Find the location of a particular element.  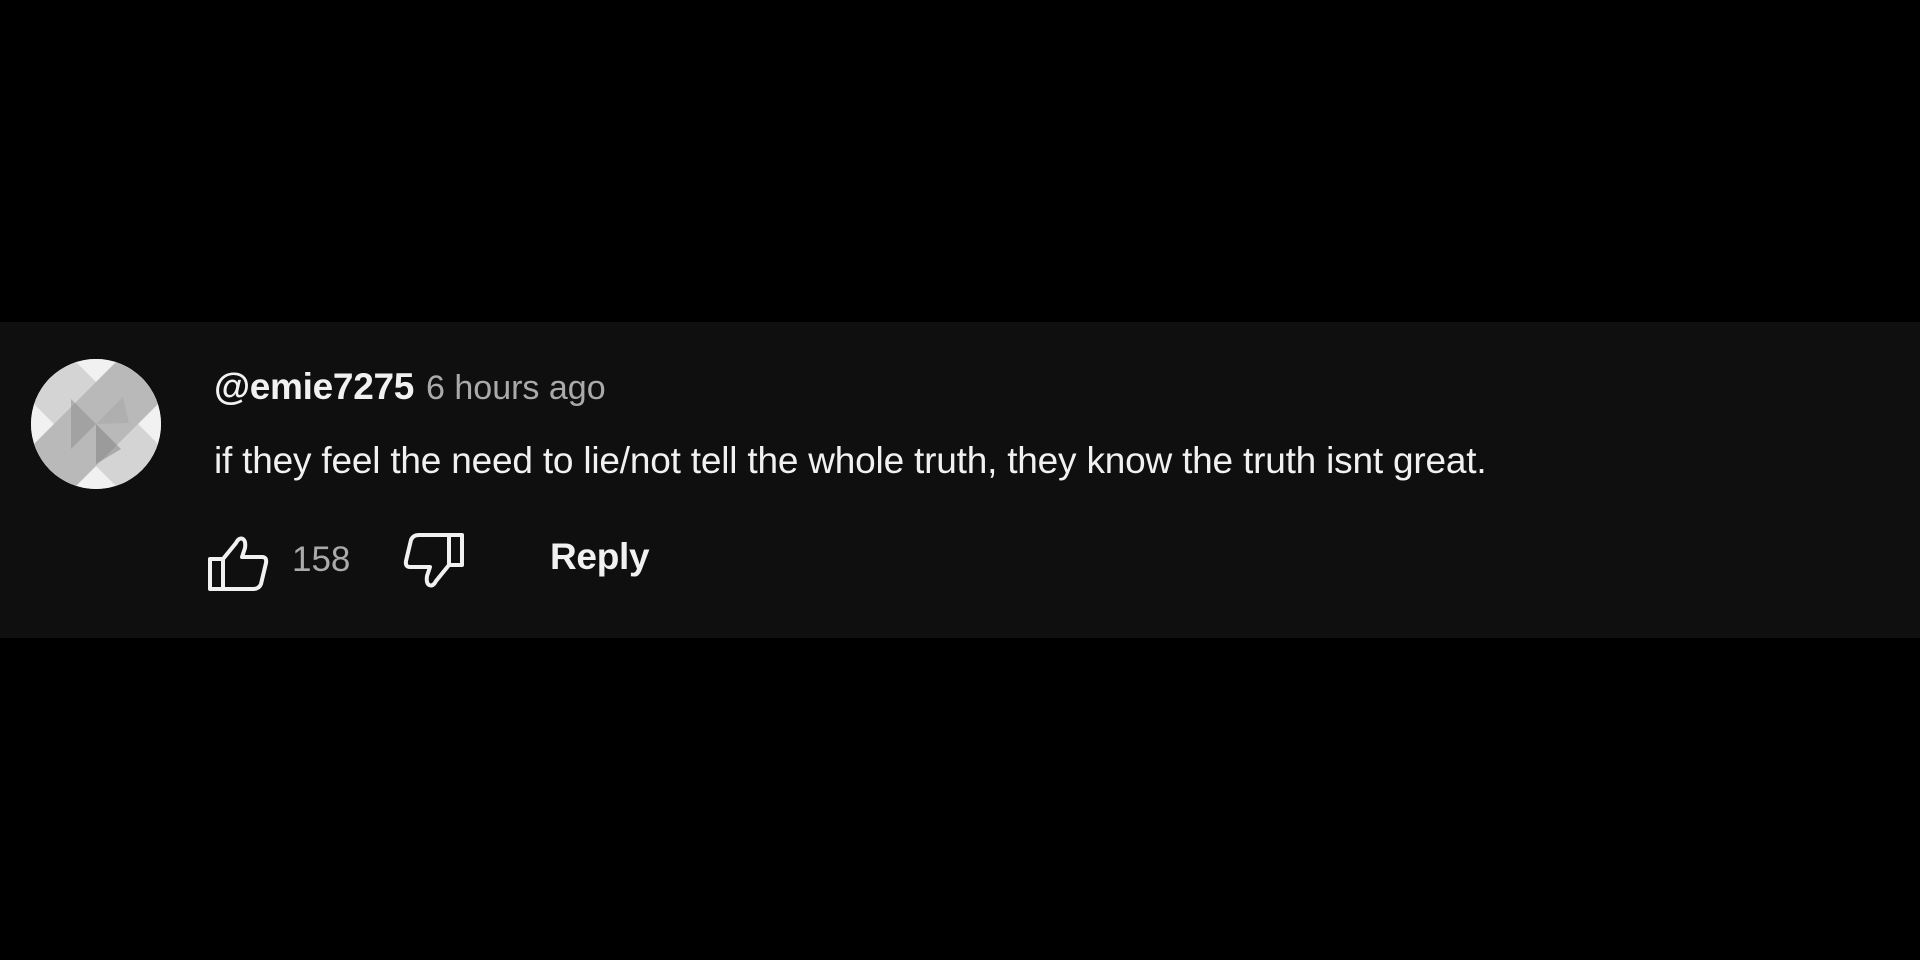

reply-button: Reply is located at coordinates (600, 557).